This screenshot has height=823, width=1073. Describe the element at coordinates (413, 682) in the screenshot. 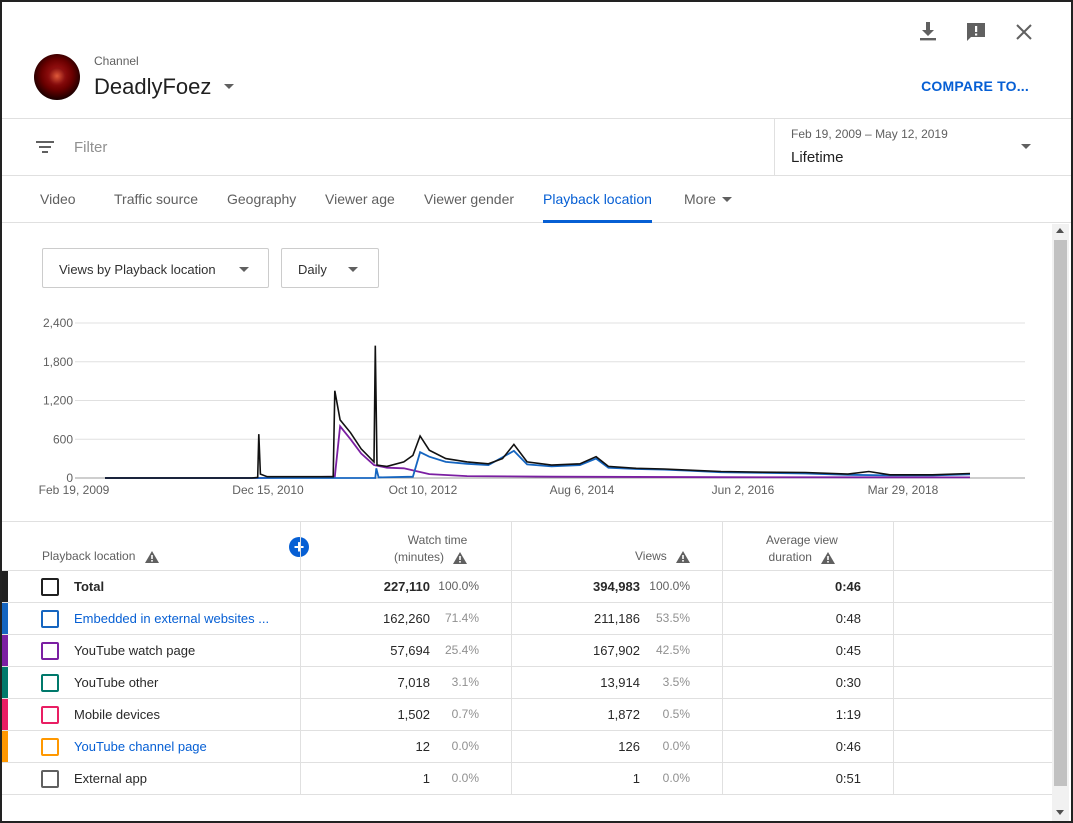

I see `row-watch-time: 7,018` at that location.